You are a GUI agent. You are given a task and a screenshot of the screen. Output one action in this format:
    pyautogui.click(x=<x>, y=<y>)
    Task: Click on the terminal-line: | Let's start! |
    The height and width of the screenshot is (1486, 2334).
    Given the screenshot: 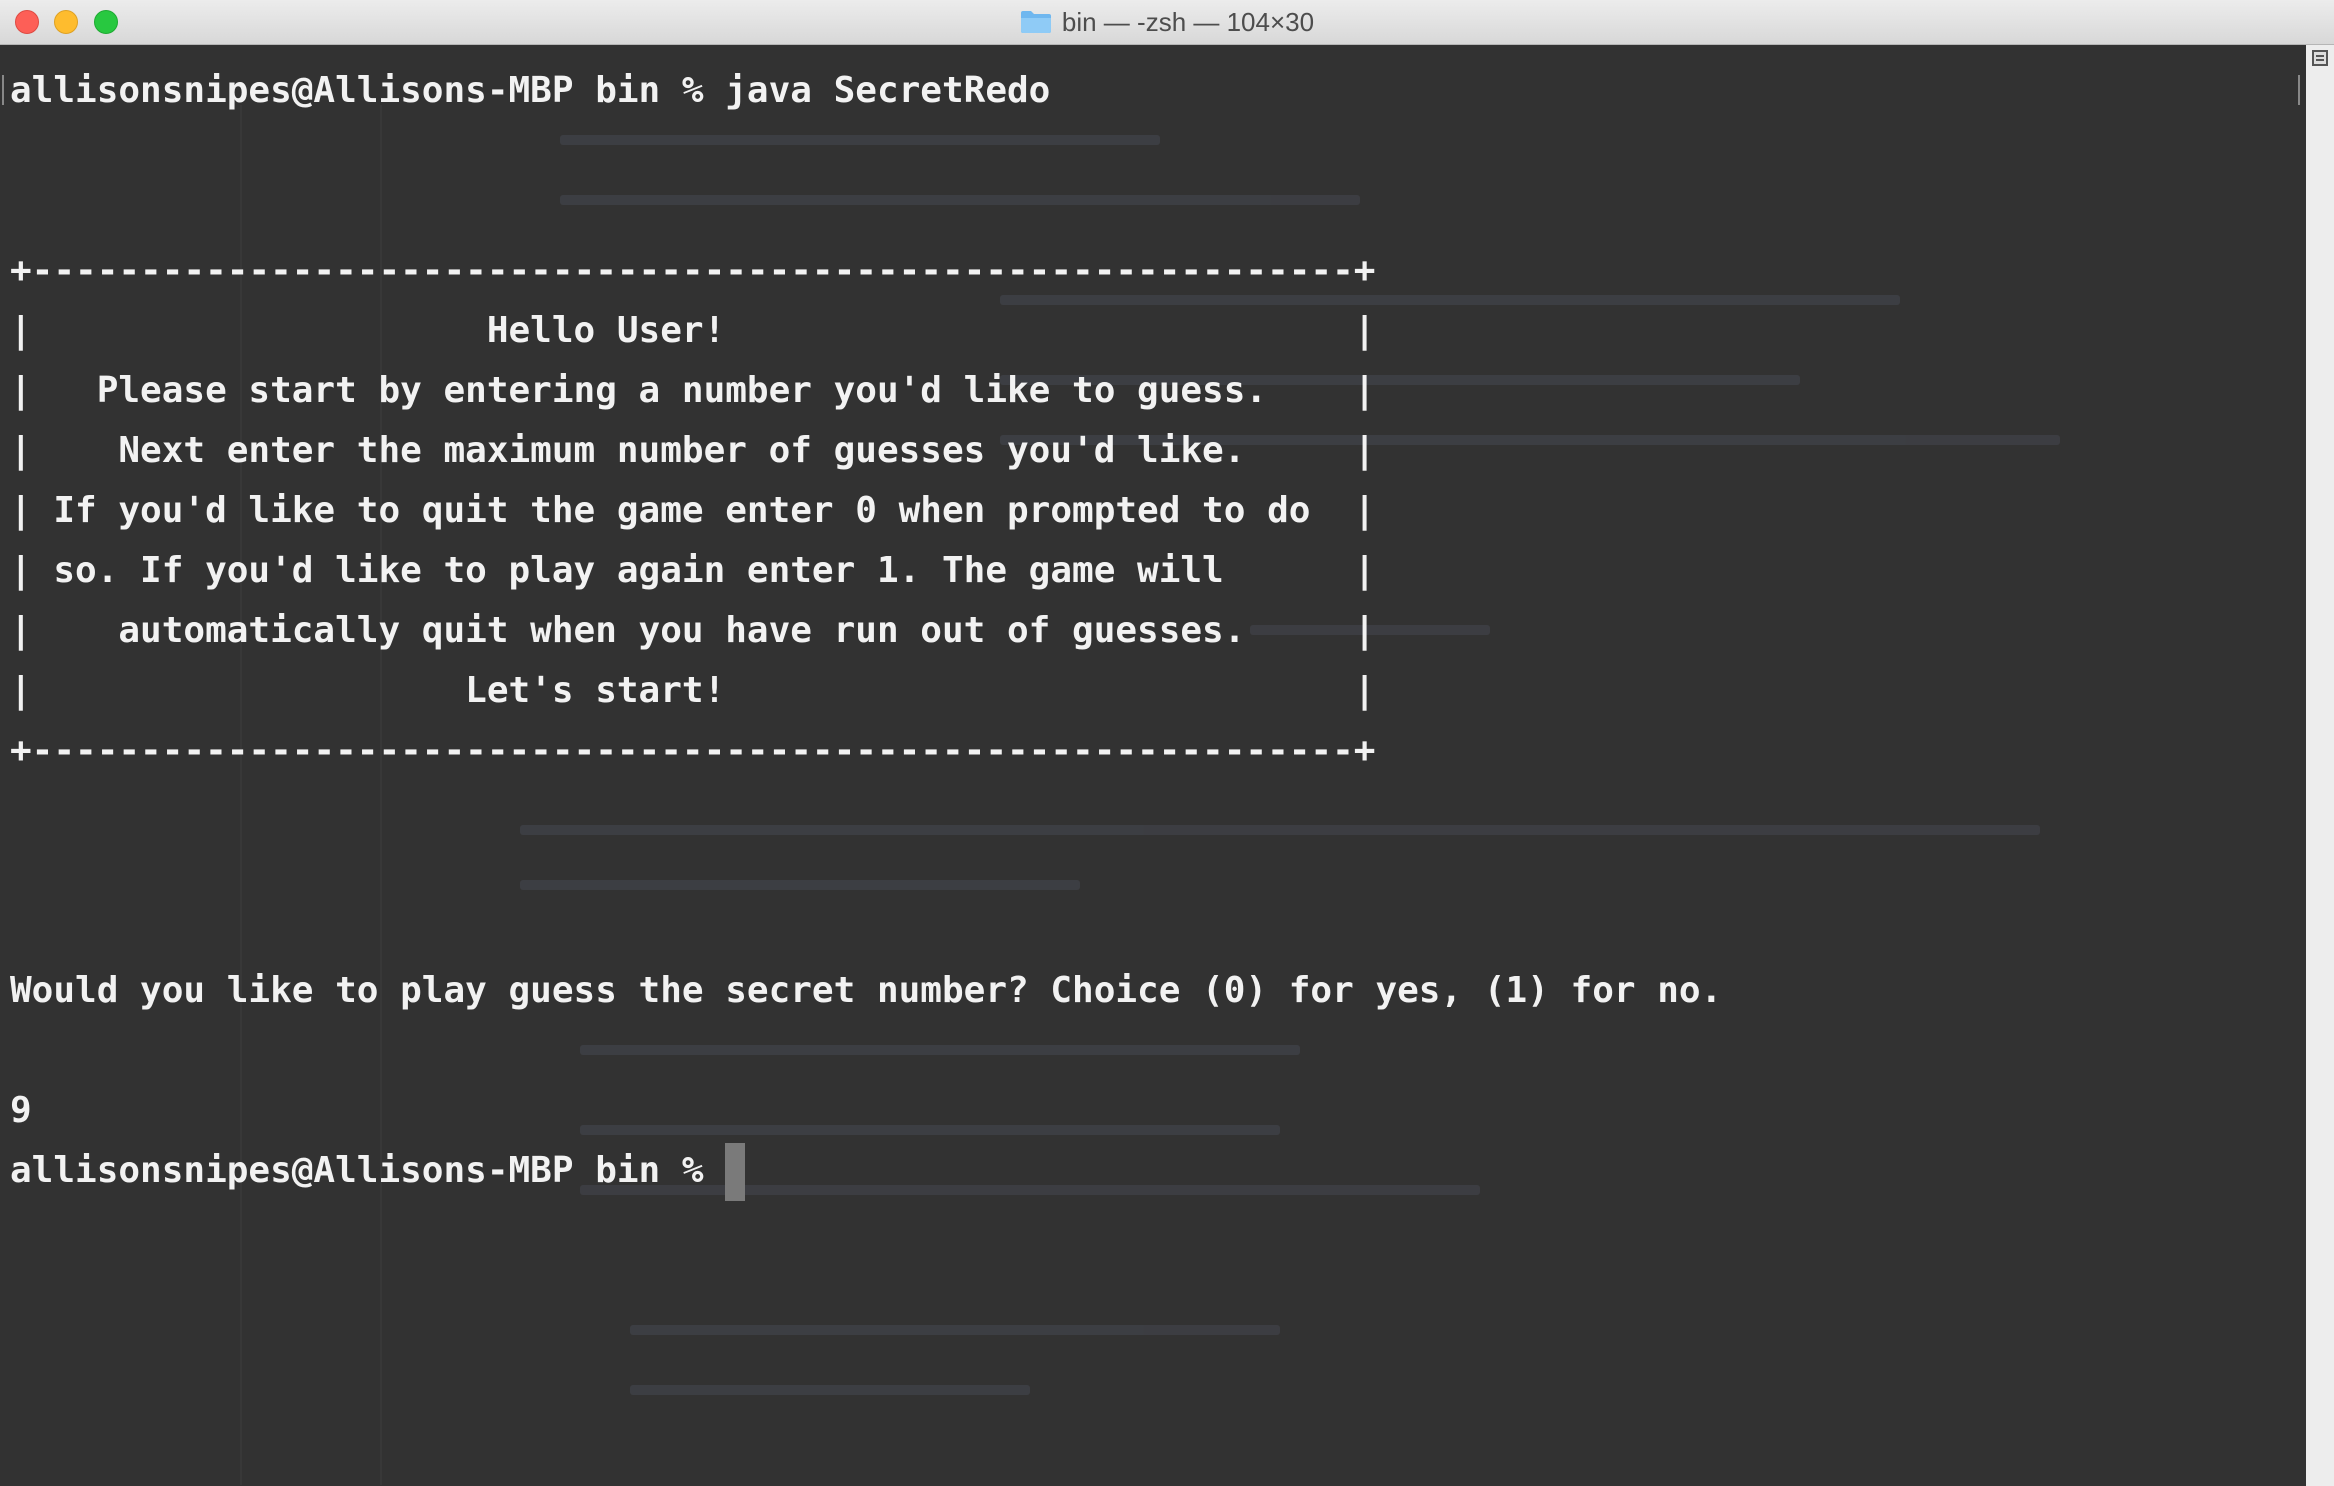 What is the action you would take?
    pyautogui.click(x=693, y=690)
    